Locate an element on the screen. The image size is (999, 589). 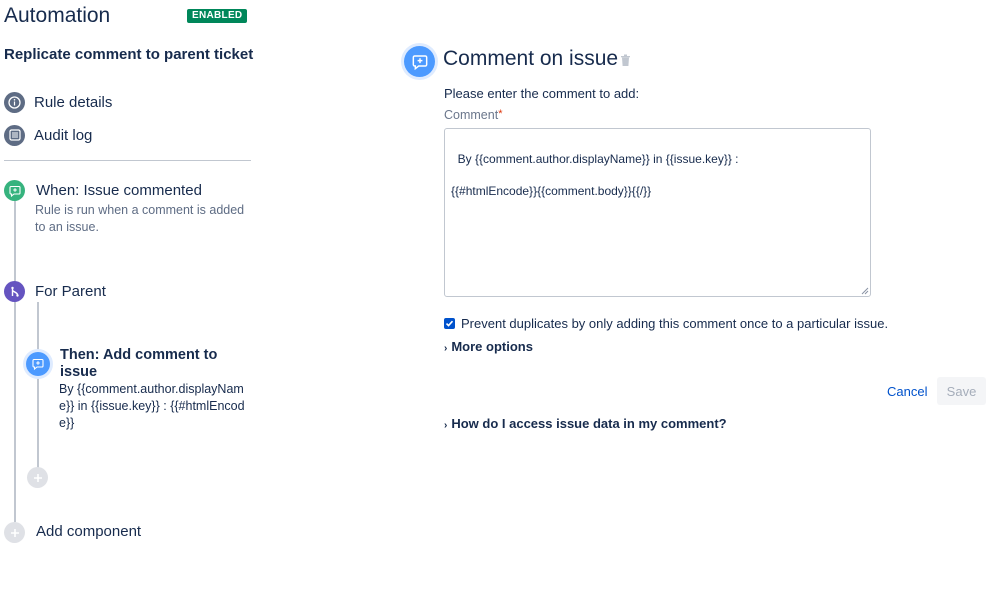
action-title: Then: Add comment to issue is located at coordinates (155, 364).